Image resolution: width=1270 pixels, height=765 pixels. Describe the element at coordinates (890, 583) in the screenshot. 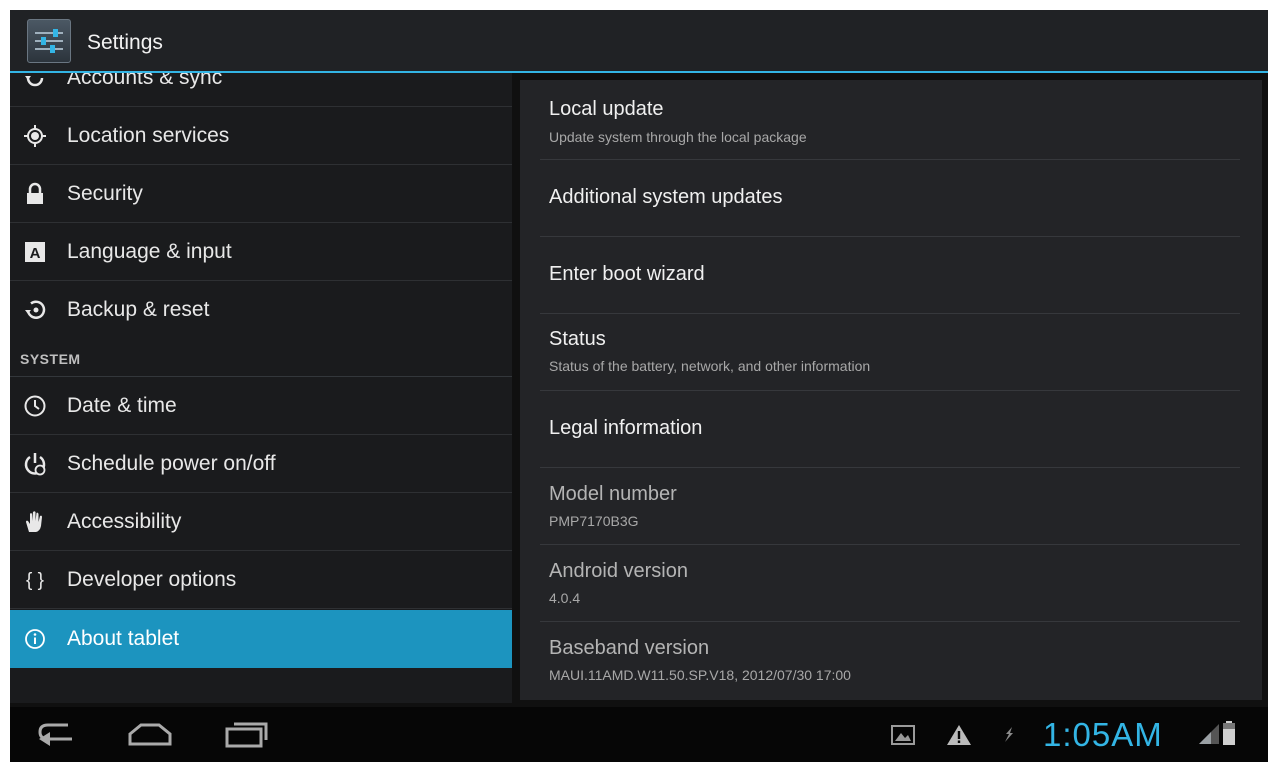

I see `android-version-item: Android version 4.0.4` at that location.